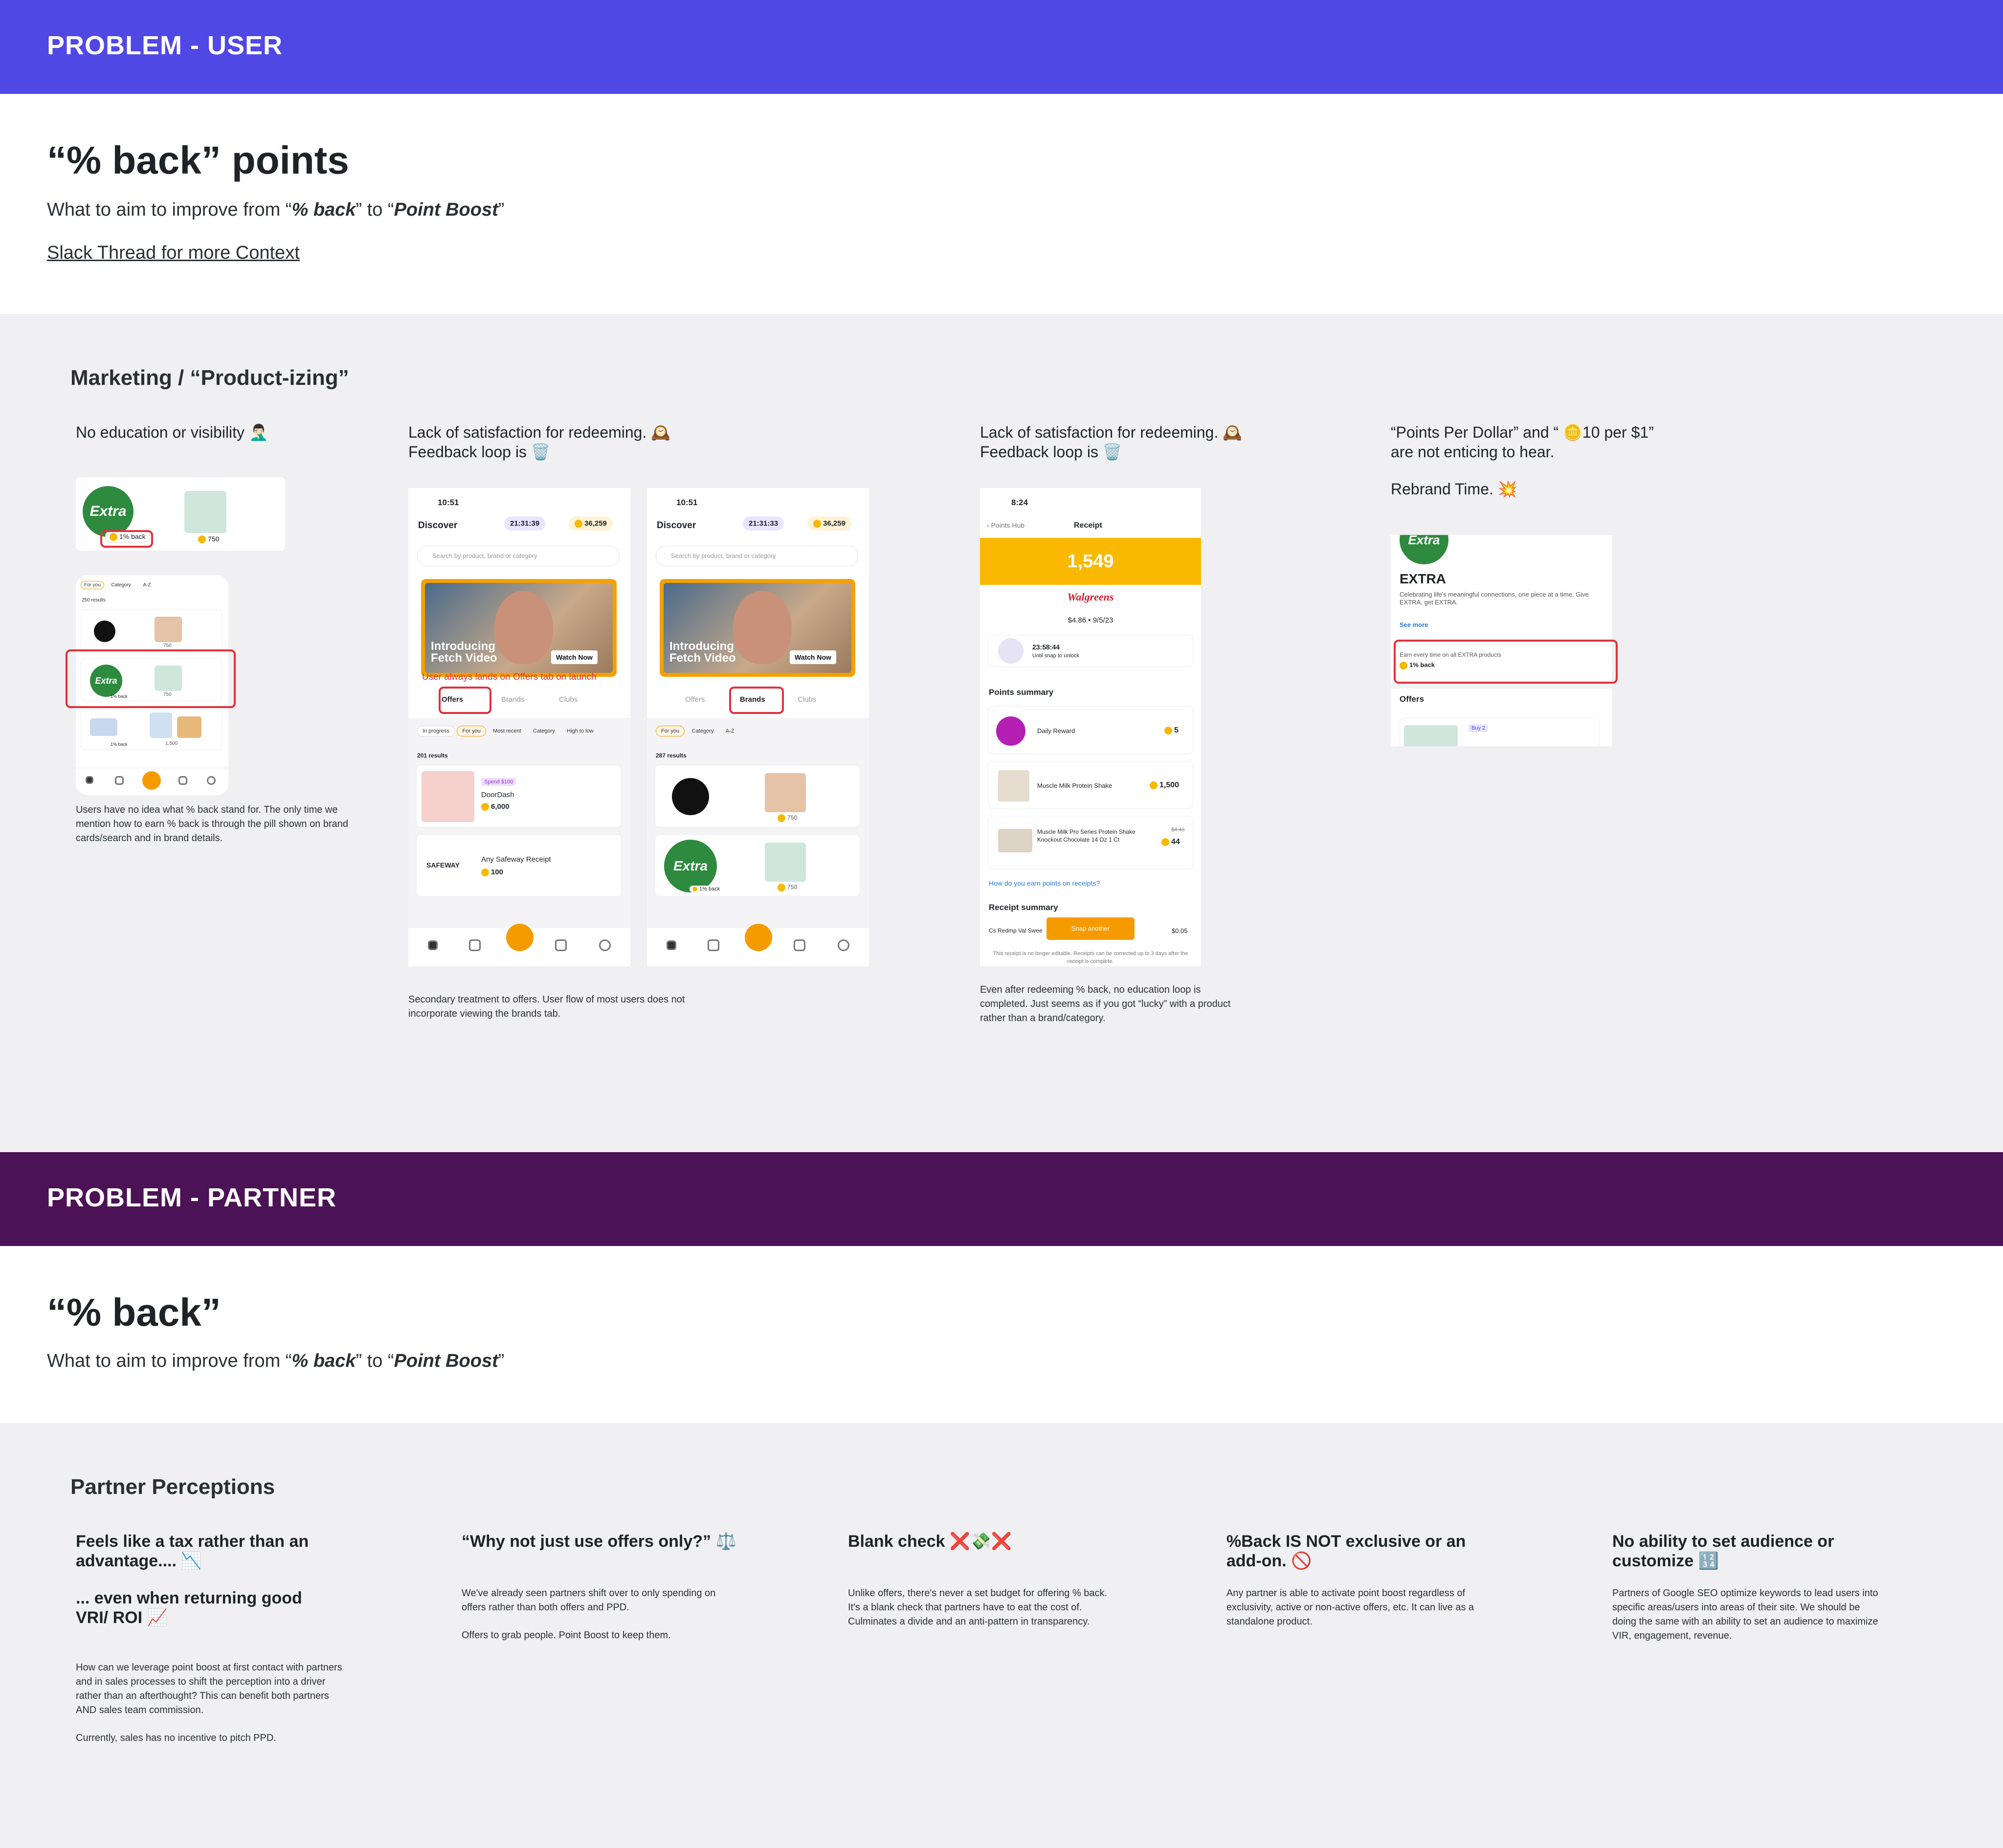  Describe the element at coordinates (496, 806) in the screenshot. I see `offer-points: 6,000` at that location.